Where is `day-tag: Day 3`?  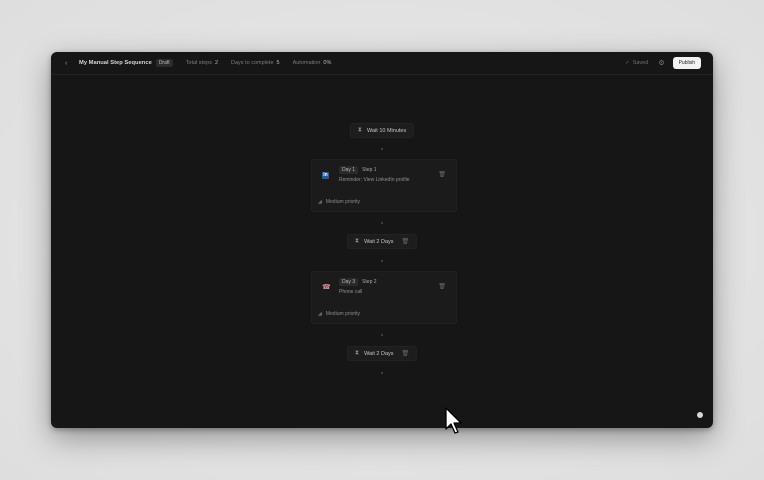 day-tag: Day 3 is located at coordinates (349, 282).